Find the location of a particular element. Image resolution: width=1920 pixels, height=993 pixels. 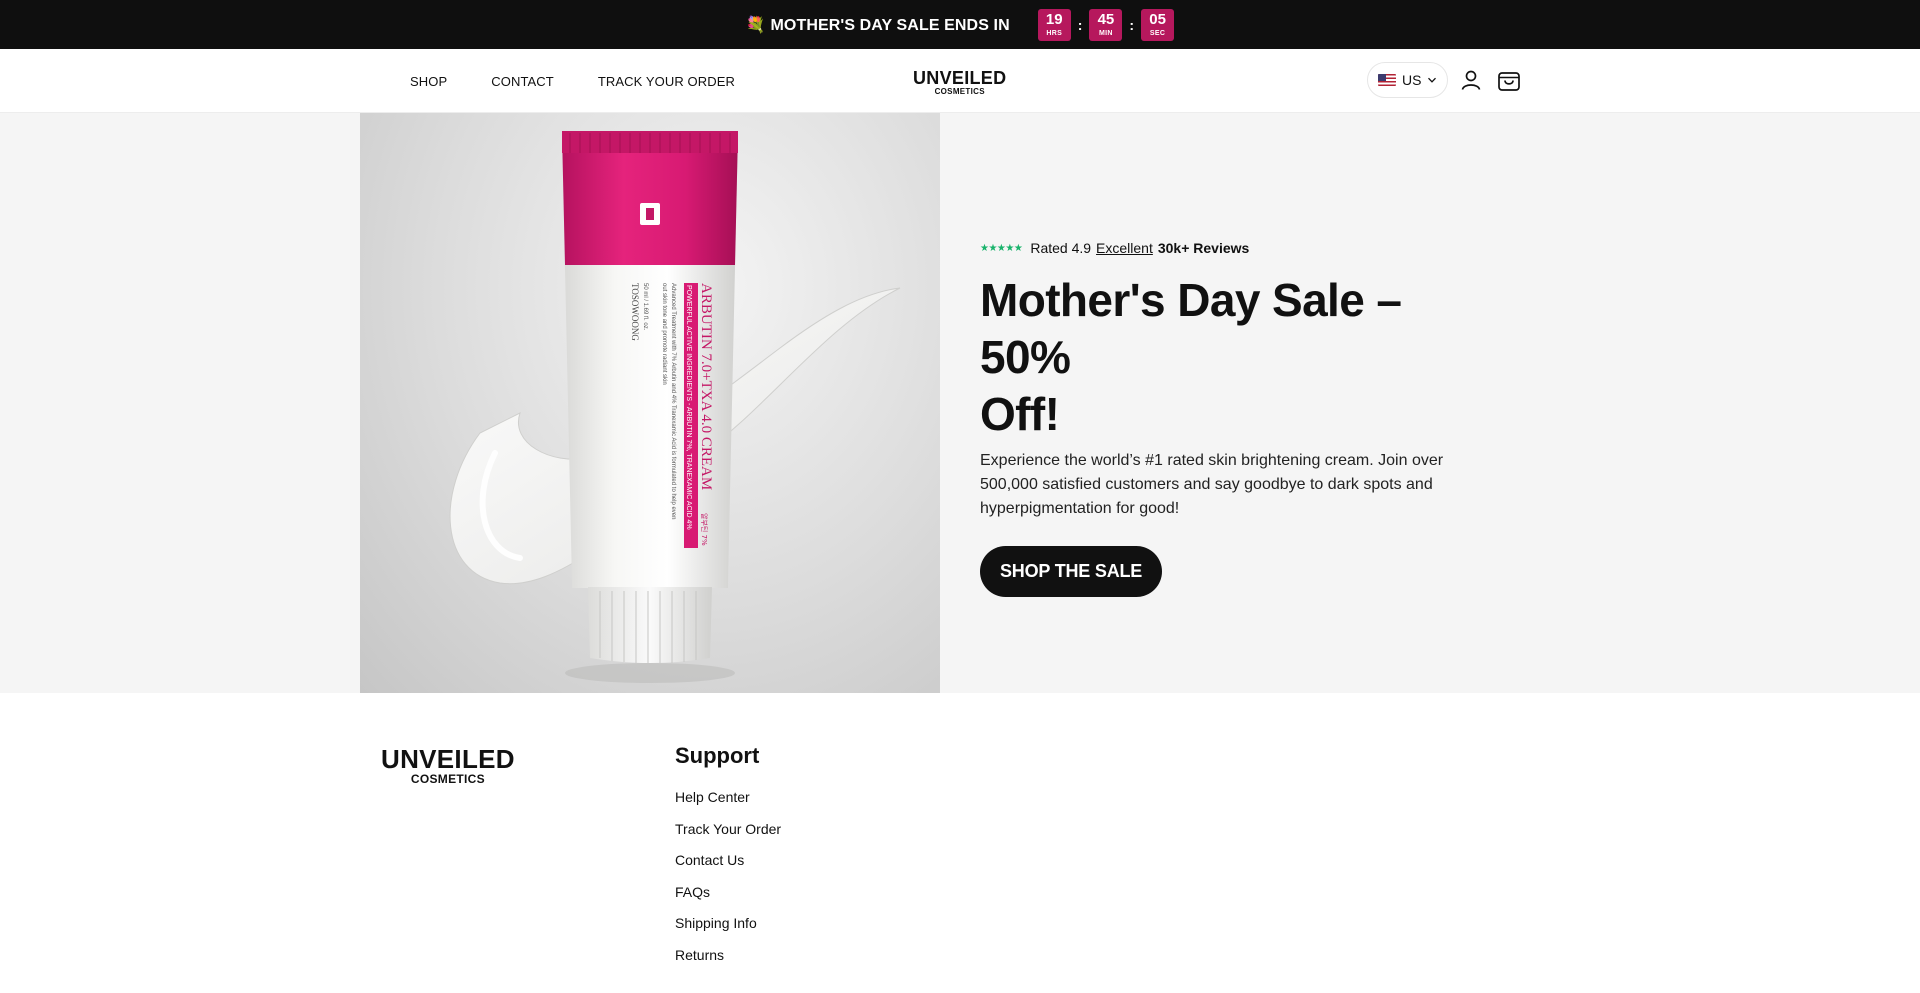

nav-track-order-link: TRACK YOUR ORDER is located at coordinates (666, 81).